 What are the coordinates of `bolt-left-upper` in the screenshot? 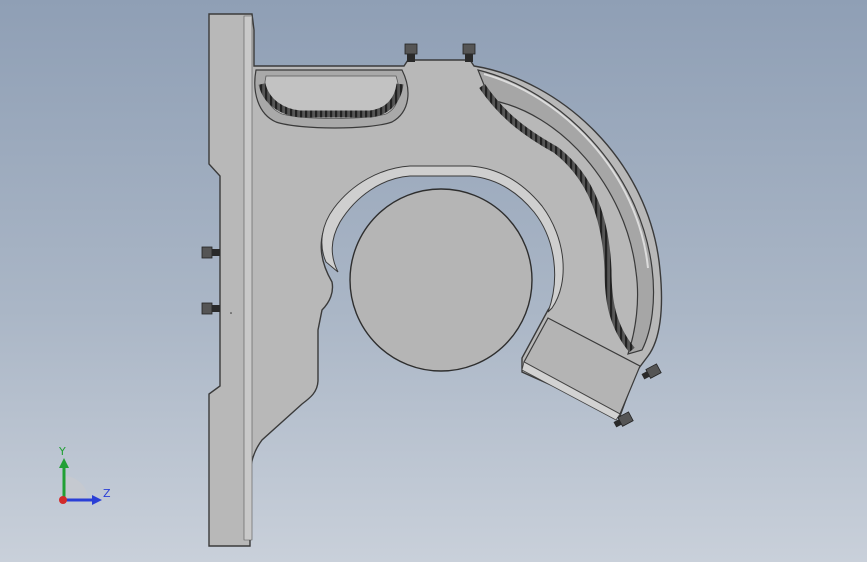 It's located at (210, 252).